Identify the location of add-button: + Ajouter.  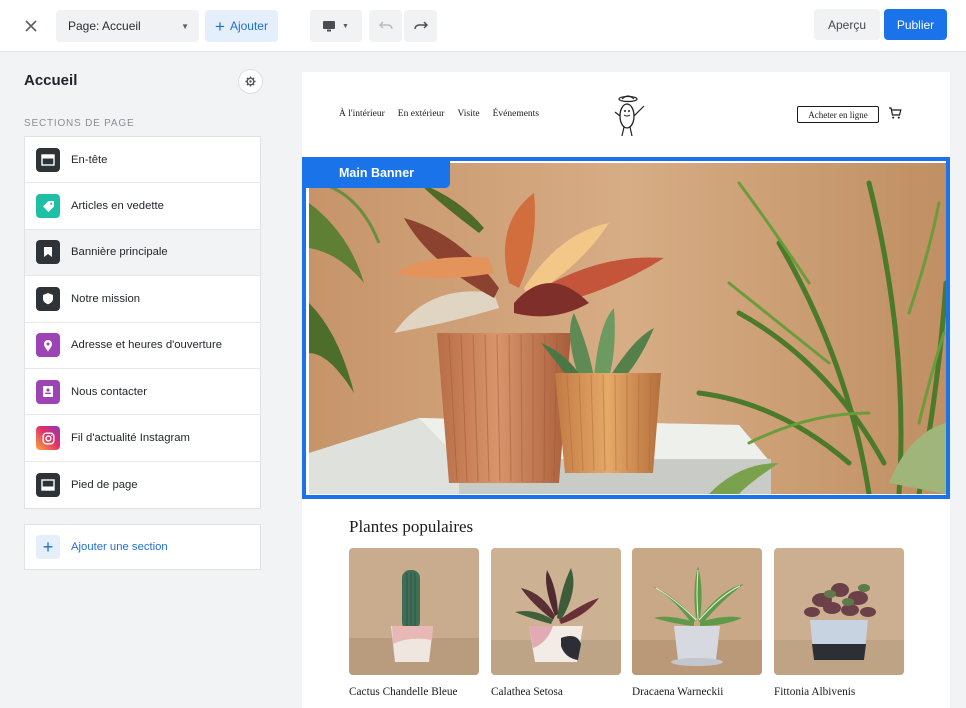
(241, 26).